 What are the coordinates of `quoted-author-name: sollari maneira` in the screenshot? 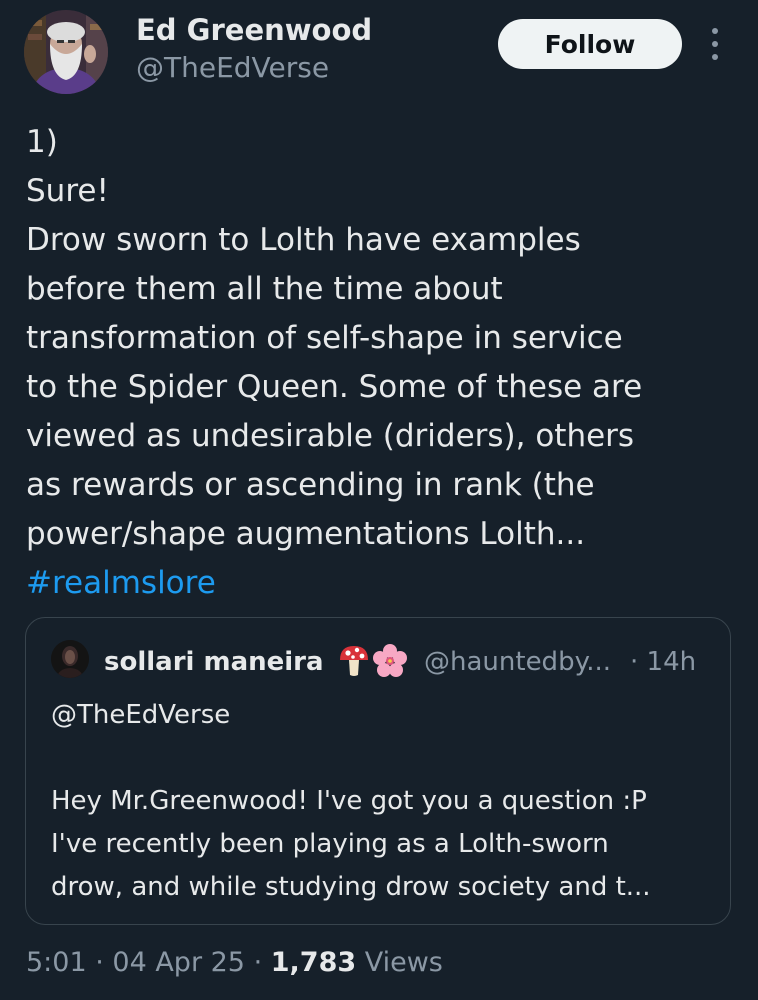 It's located at (214, 662).